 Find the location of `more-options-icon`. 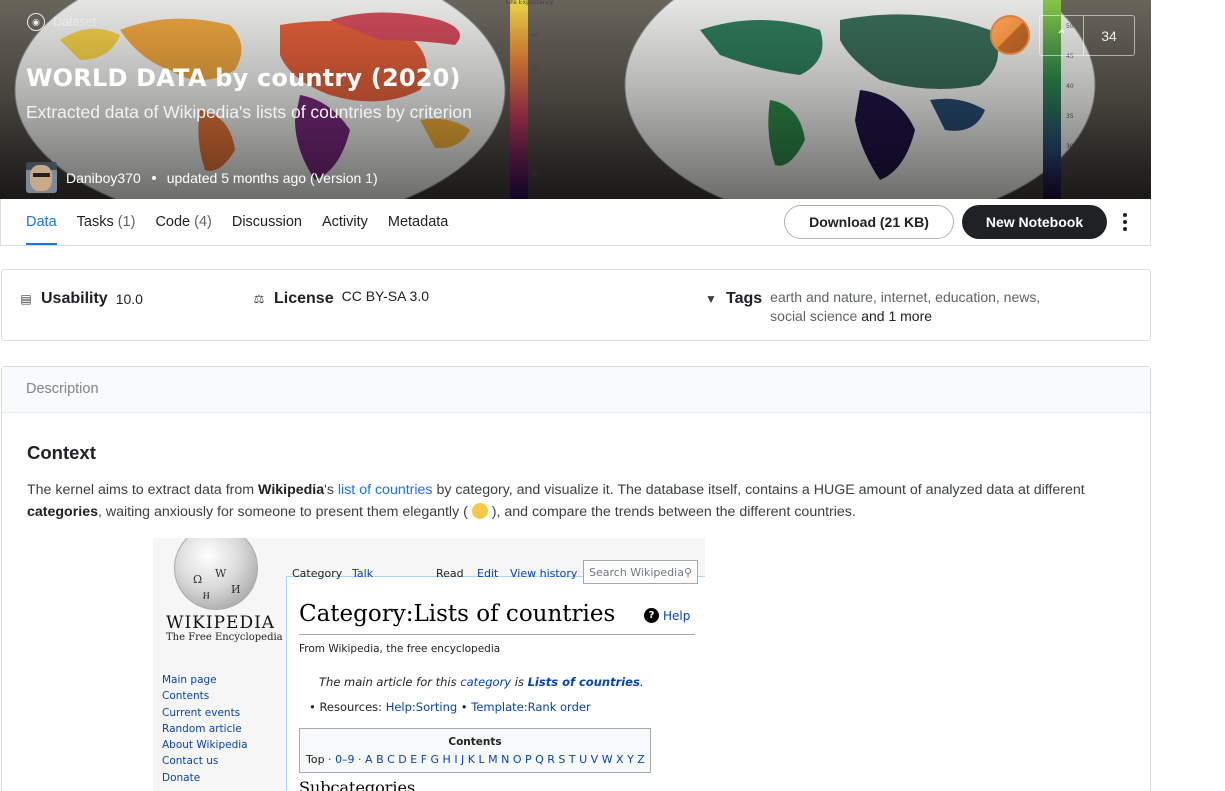

more-options-icon is located at coordinates (1125, 222).